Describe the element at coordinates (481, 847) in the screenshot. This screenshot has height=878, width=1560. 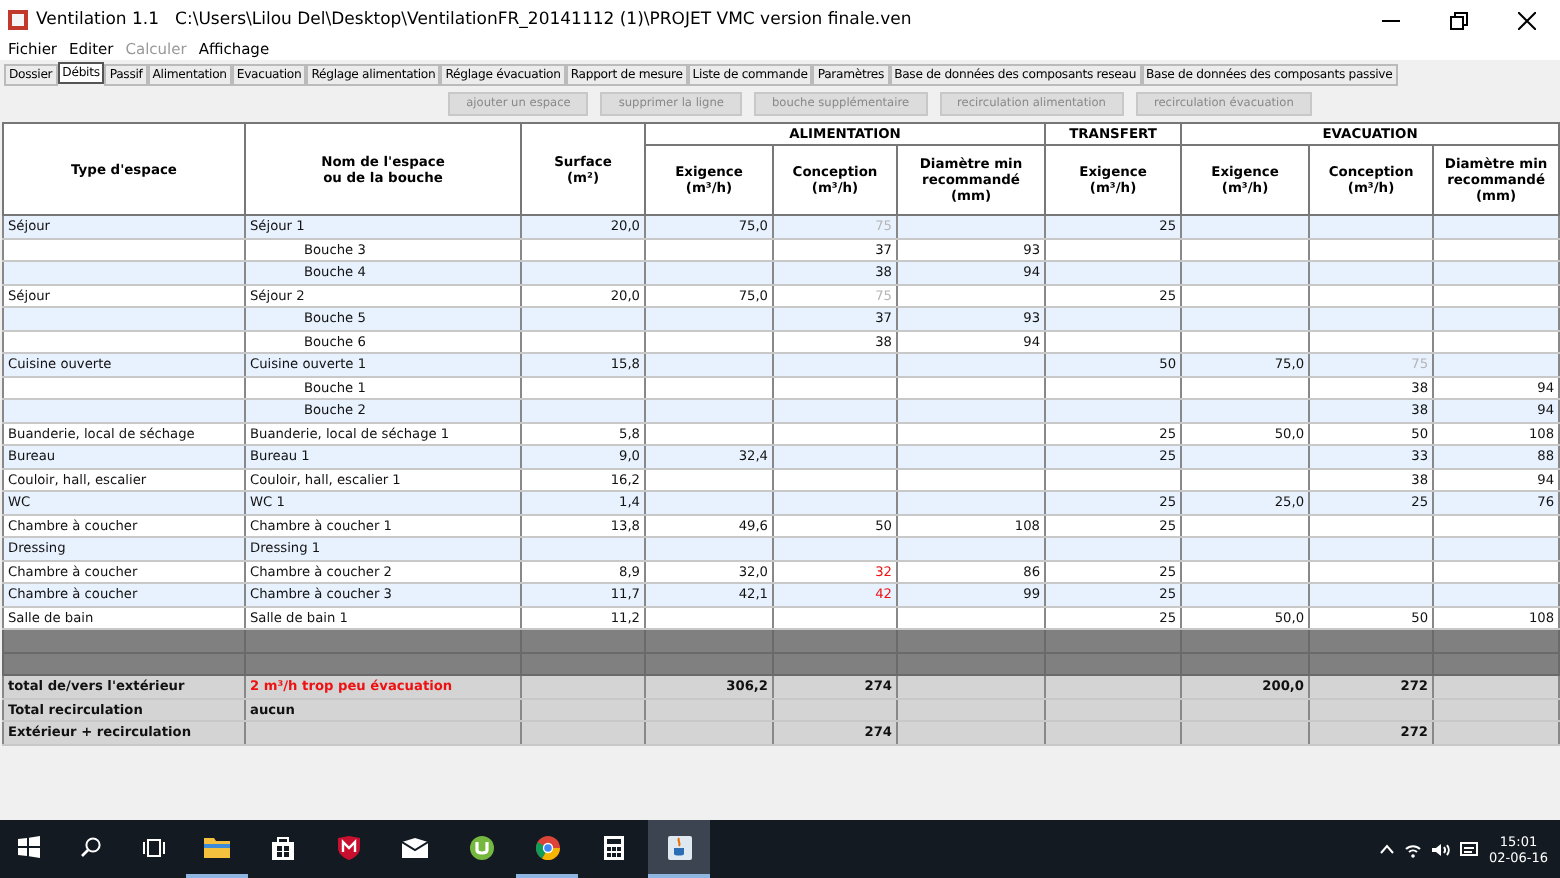
I see `torrent-icon` at that location.